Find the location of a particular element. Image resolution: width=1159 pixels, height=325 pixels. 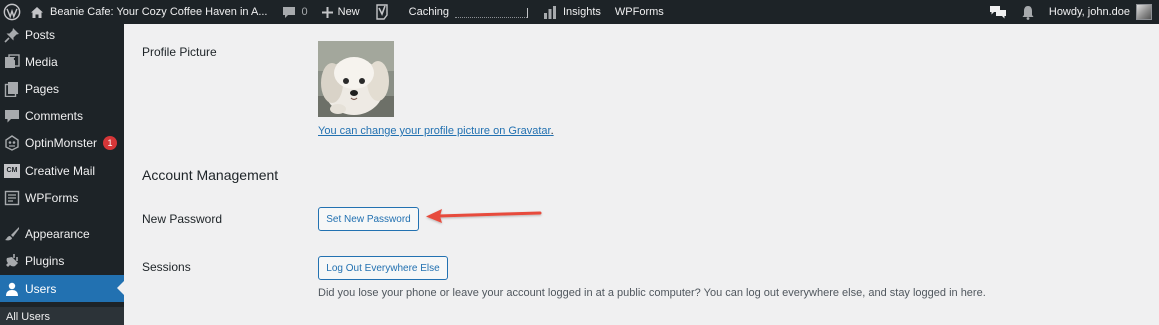

new-password-label: New Password is located at coordinates (182, 219).